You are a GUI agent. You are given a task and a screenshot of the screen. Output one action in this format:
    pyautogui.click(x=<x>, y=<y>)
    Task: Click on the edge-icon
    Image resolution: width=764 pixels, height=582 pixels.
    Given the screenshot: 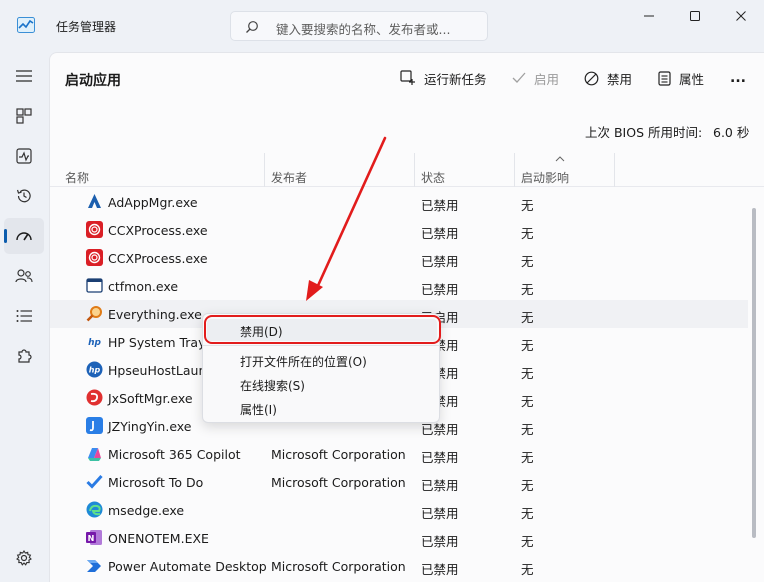 What is the action you would take?
    pyautogui.click(x=94, y=509)
    